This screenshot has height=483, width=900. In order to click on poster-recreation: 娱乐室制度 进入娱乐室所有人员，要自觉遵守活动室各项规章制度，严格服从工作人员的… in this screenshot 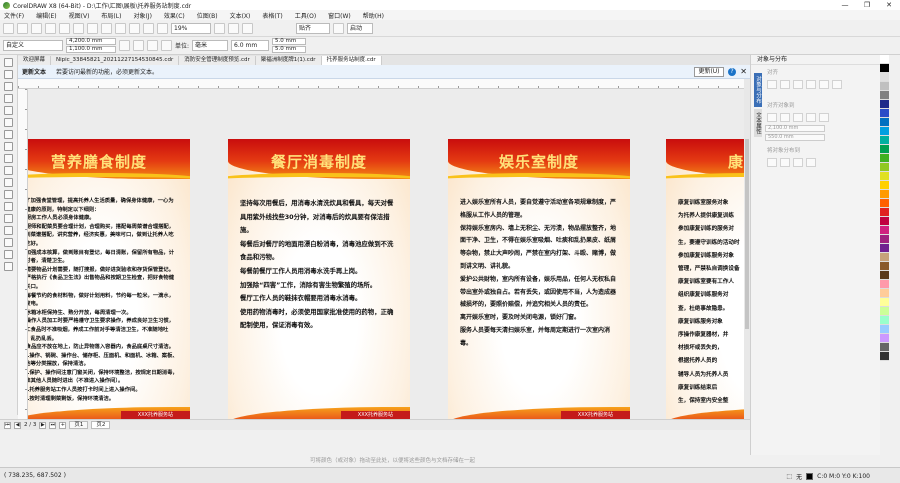, I will do `click(539, 279)`.